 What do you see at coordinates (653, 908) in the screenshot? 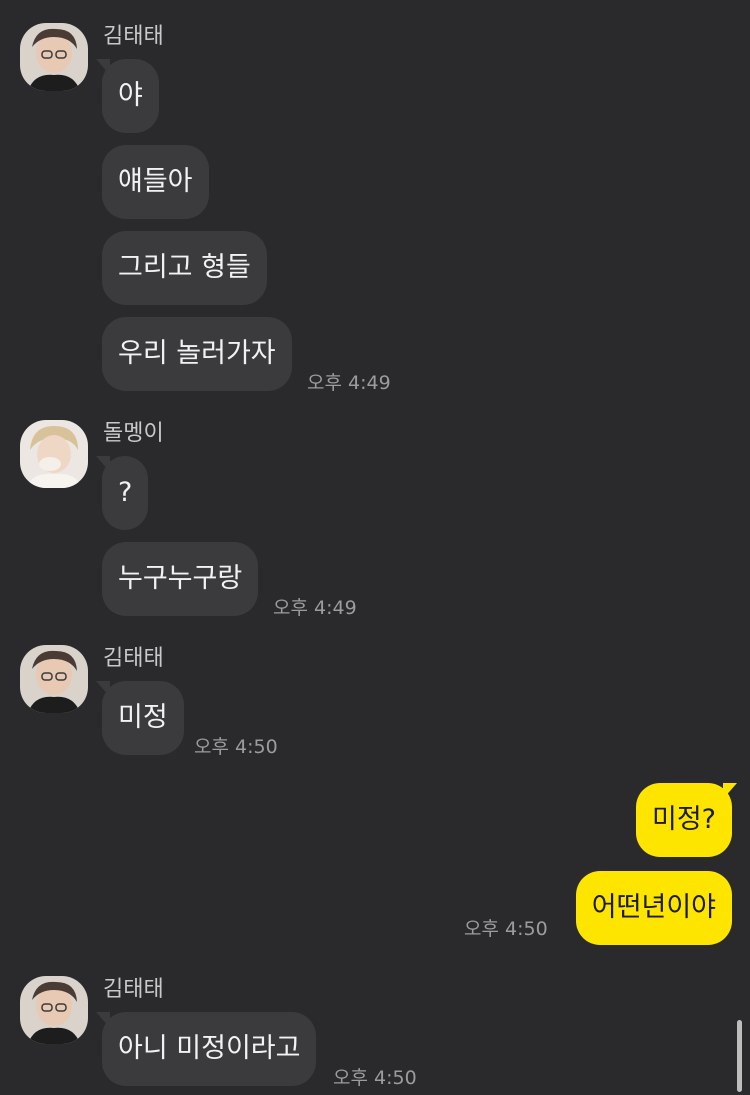
I see `my-message-bubble: 어떤년이야` at bounding box center [653, 908].